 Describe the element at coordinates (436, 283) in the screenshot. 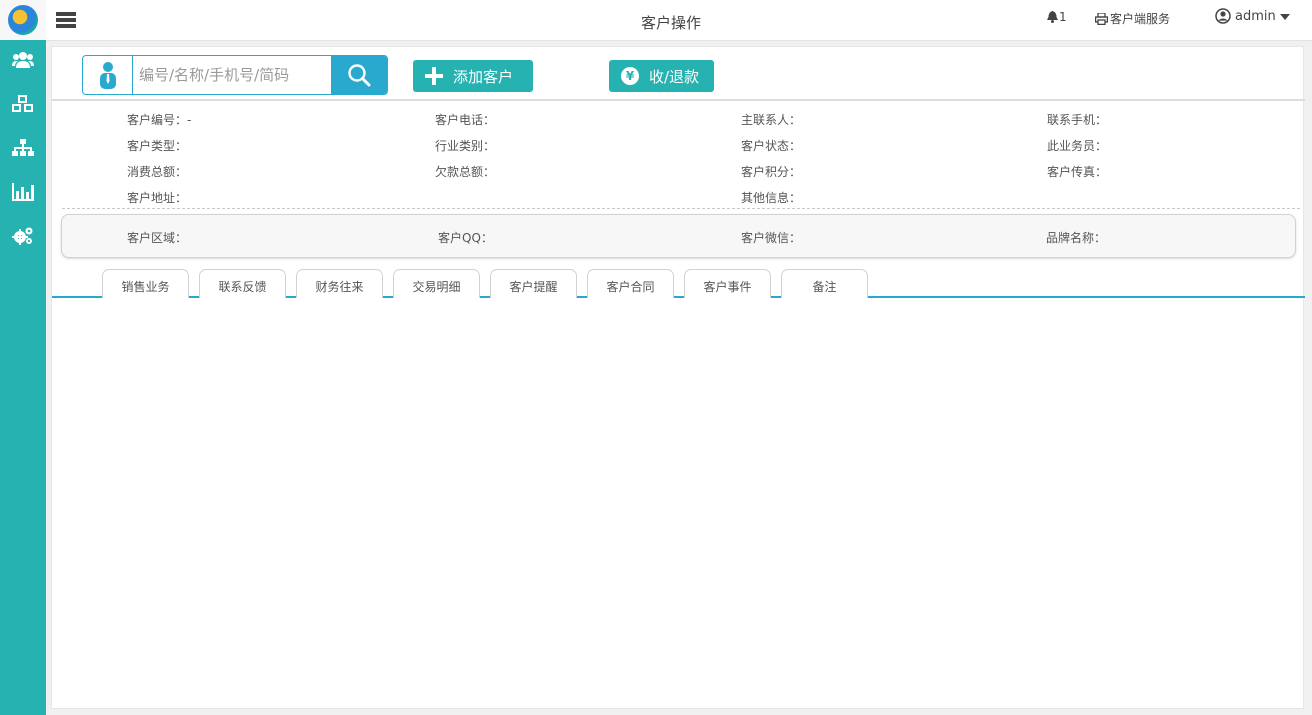

I see `tab-transactions: 交易明细` at that location.